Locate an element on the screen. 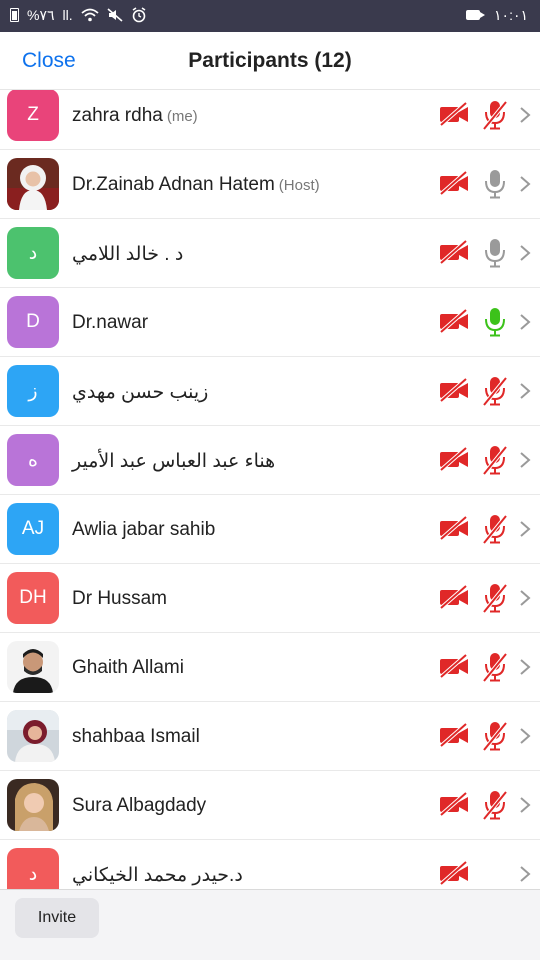 The width and height of the screenshot is (540, 960). participant-row: Ghaith Allami is located at coordinates (270, 667).